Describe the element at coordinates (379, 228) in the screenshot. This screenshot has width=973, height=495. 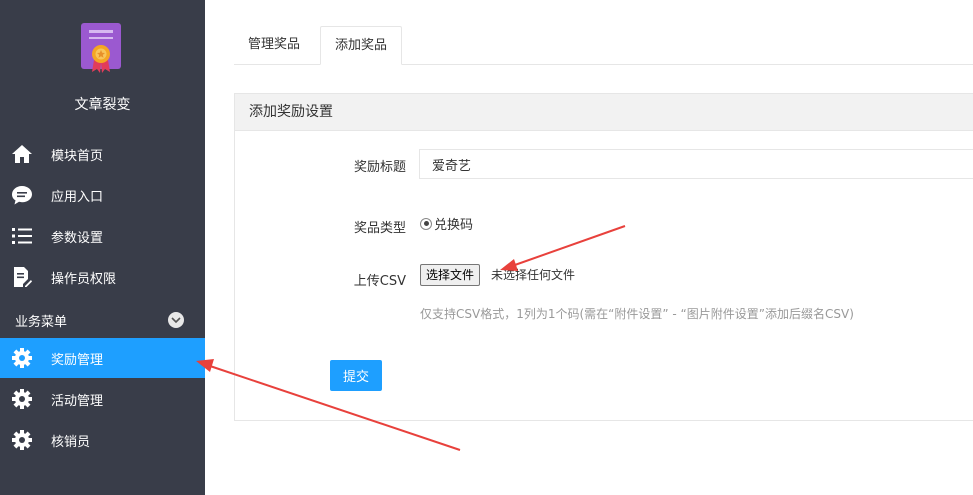
I see `prize-type-label: 奖品类型` at that location.